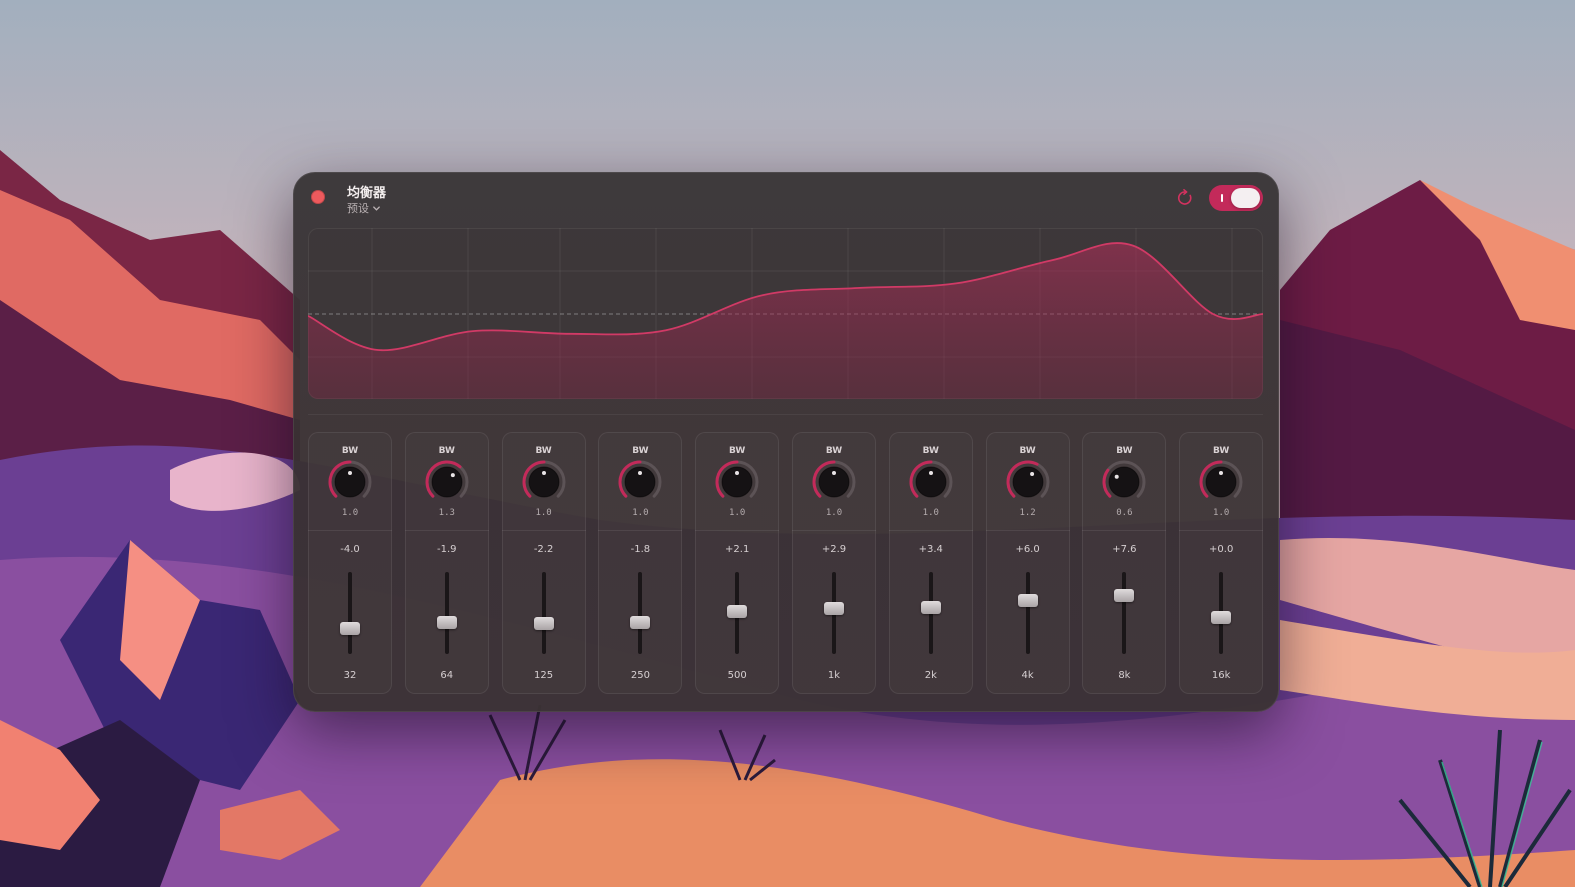 The image size is (1575, 887). Describe the element at coordinates (1221, 675) in the screenshot. I see `frequency-label: 16k` at that location.